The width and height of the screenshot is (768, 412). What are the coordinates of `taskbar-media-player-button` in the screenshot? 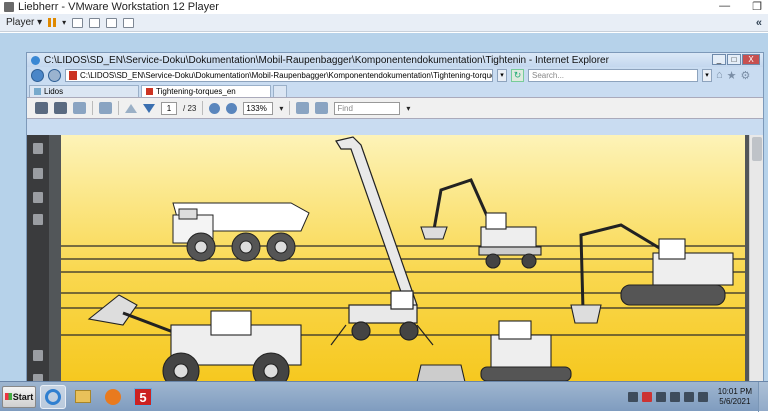 It's located at (113, 397).